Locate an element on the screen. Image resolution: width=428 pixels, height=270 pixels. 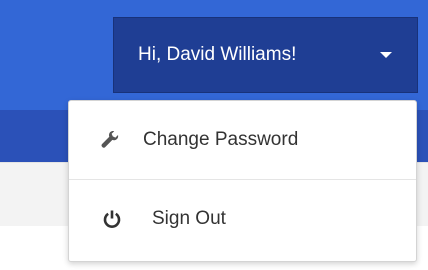
power-icon is located at coordinates (112, 219).